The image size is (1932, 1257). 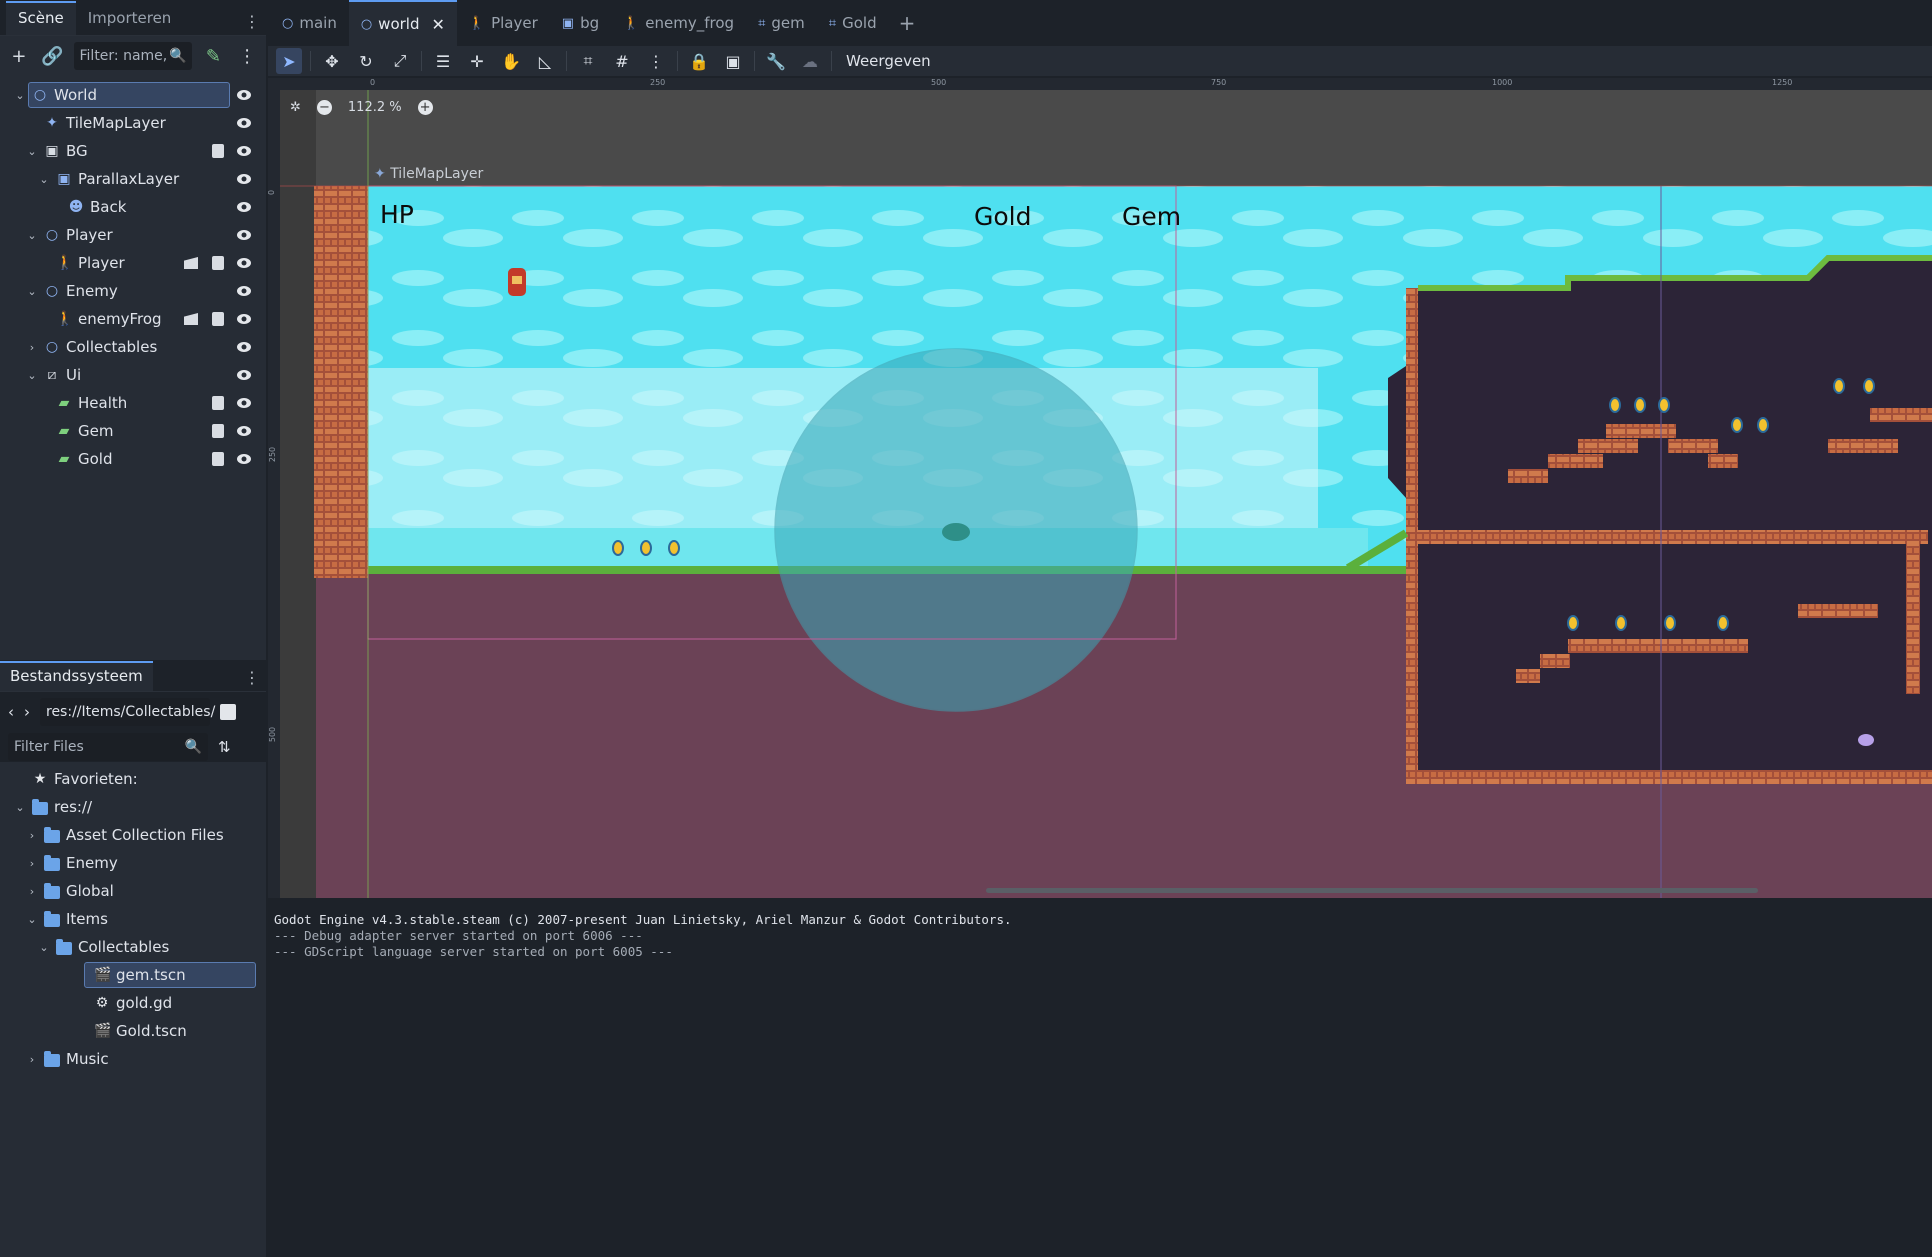 What do you see at coordinates (11, 712) in the screenshot?
I see `back-icon: ‹` at bounding box center [11, 712].